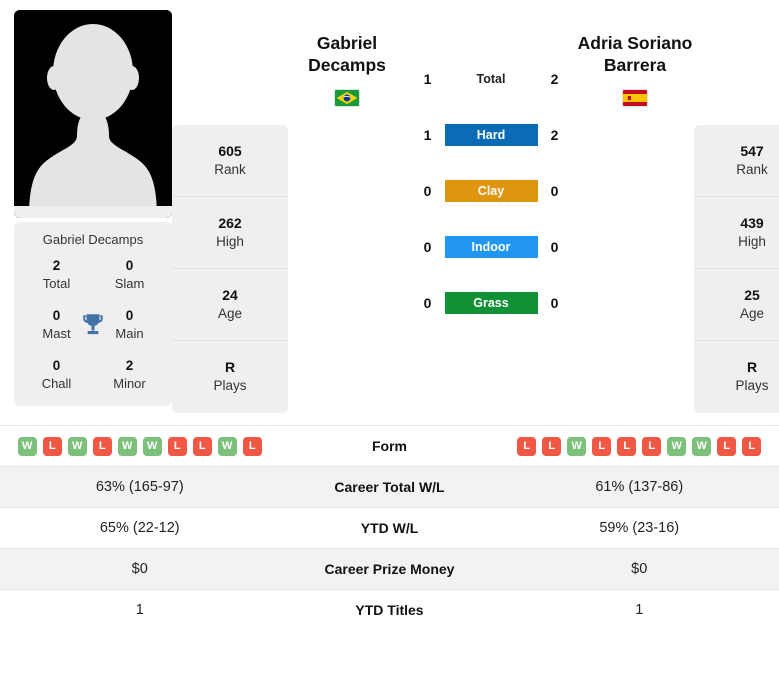  I want to click on h2h-hard-right-score: 2, so click(554, 135).